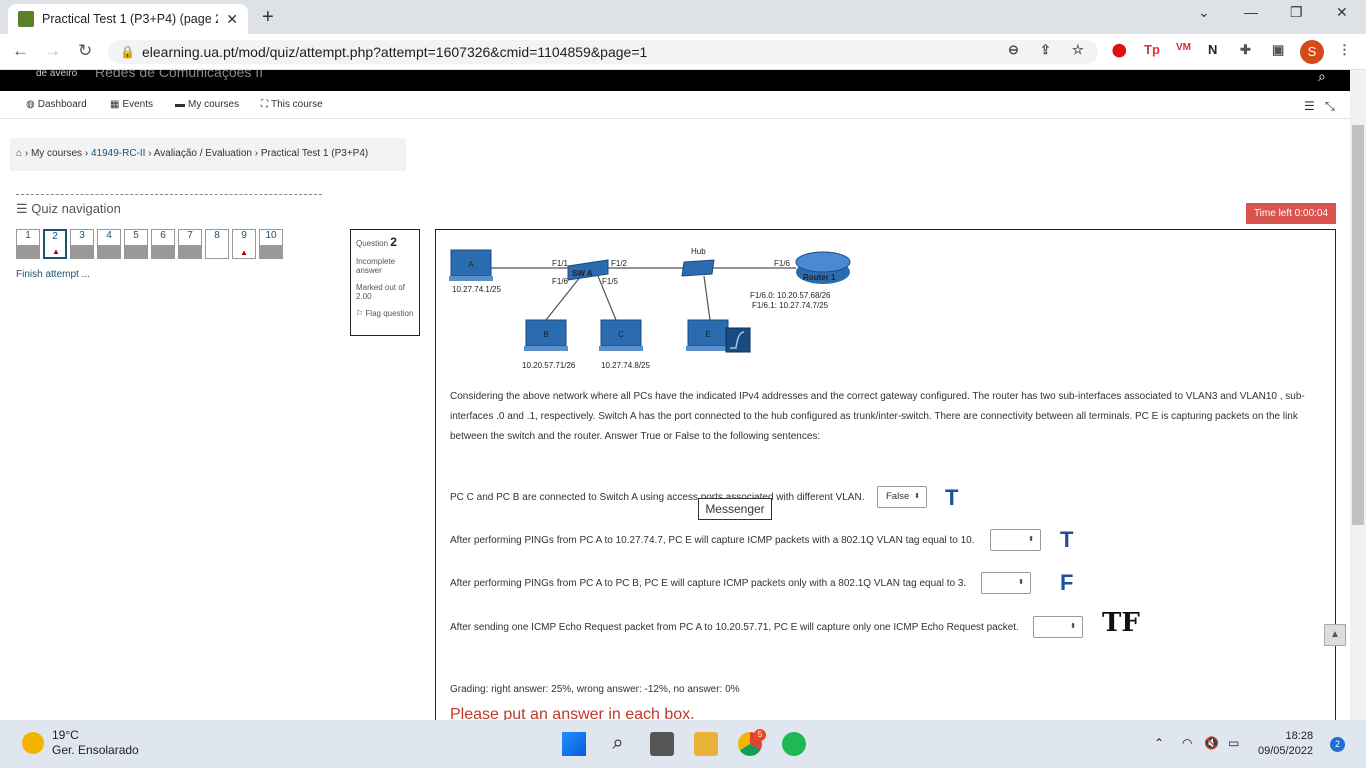 This screenshot has width=1366, height=768. I want to click on answer-select-1: False ⬍, so click(902, 497).